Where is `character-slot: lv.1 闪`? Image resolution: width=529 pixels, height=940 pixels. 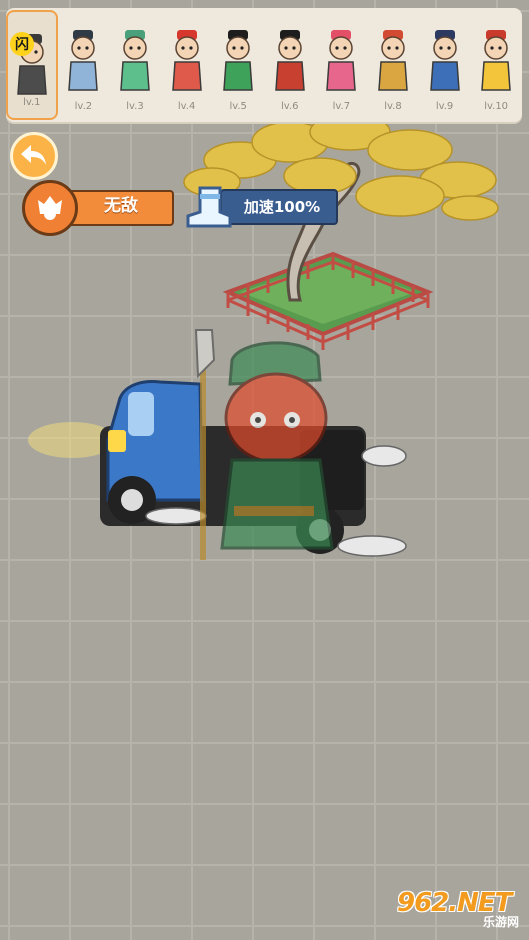 character-slot: lv.1 闪 is located at coordinates (32, 65).